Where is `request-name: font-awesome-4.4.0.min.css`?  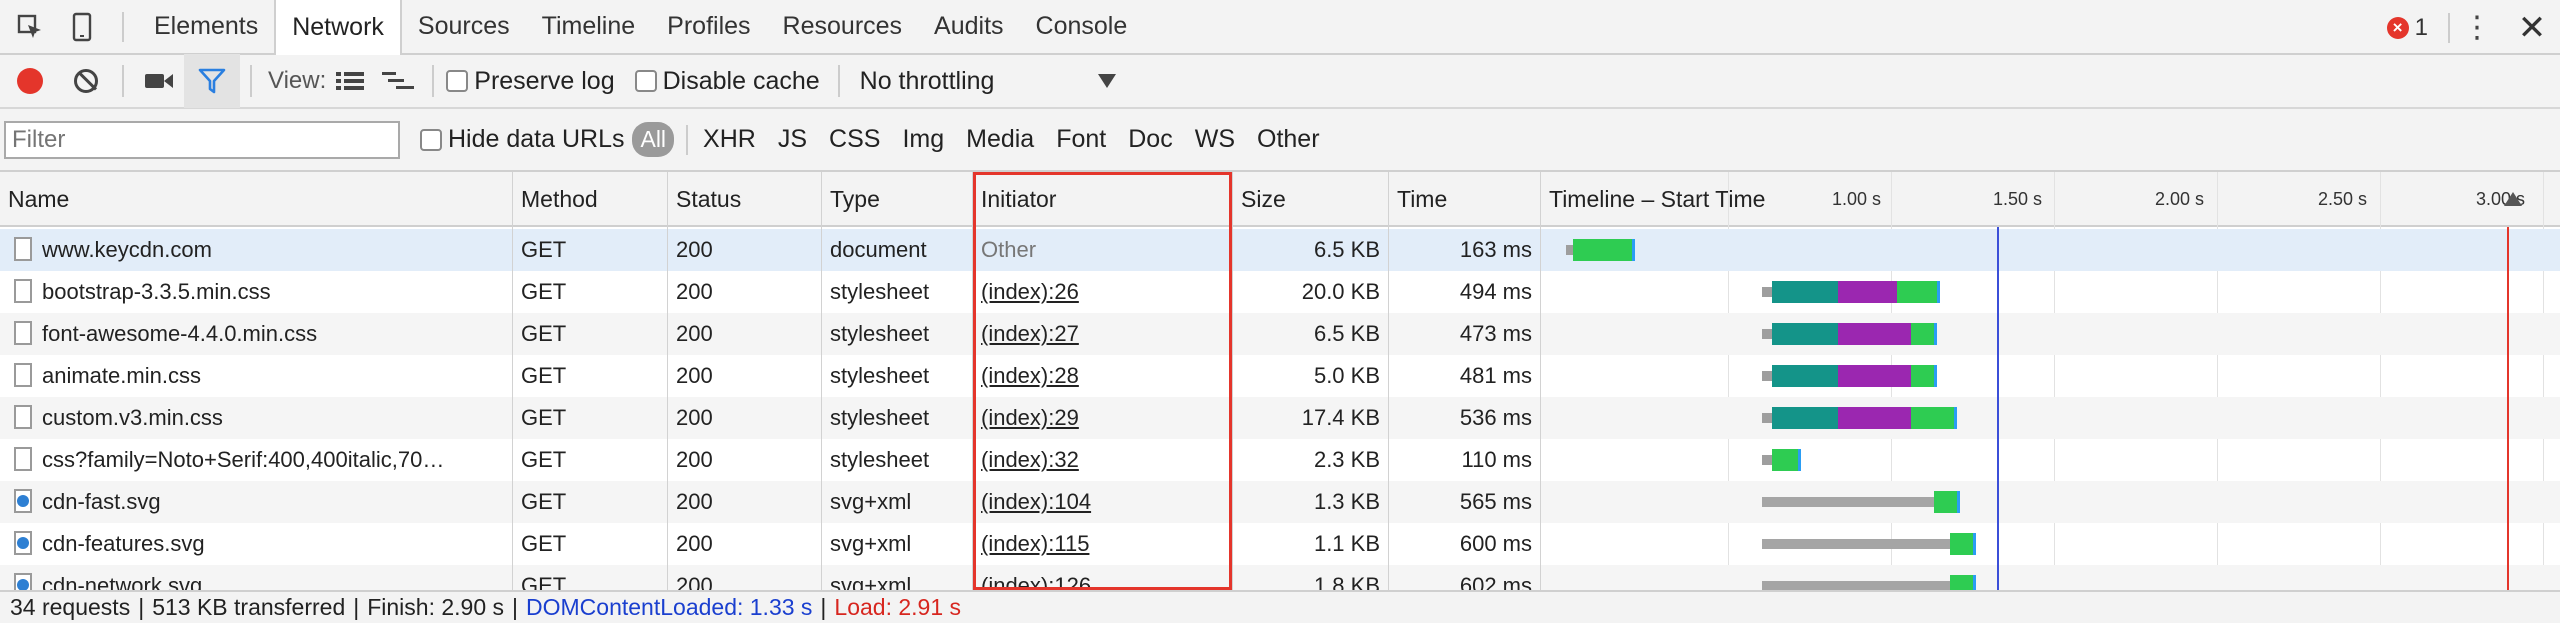 request-name: font-awesome-4.4.0.min.css is located at coordinates (180, 333).